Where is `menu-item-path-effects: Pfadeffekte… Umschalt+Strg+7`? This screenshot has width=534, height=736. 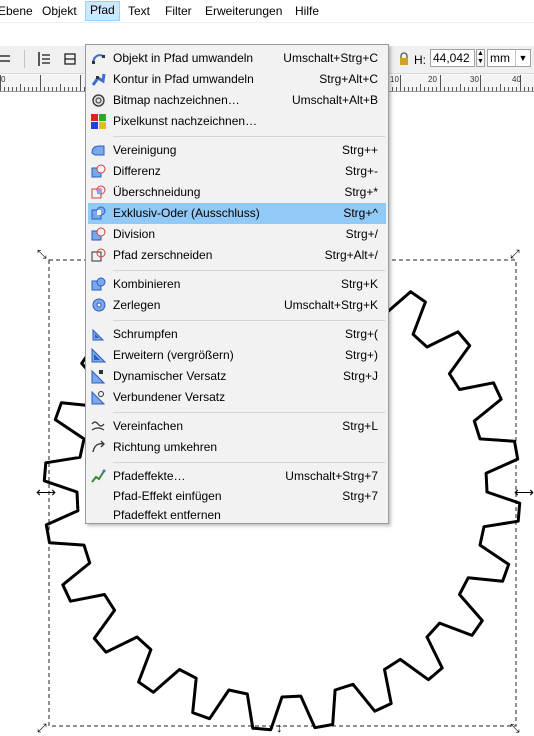 menu-item-path-effects: Pfadeffekte… Umschalt+Strg+7 is located at coordinates (237, 476).